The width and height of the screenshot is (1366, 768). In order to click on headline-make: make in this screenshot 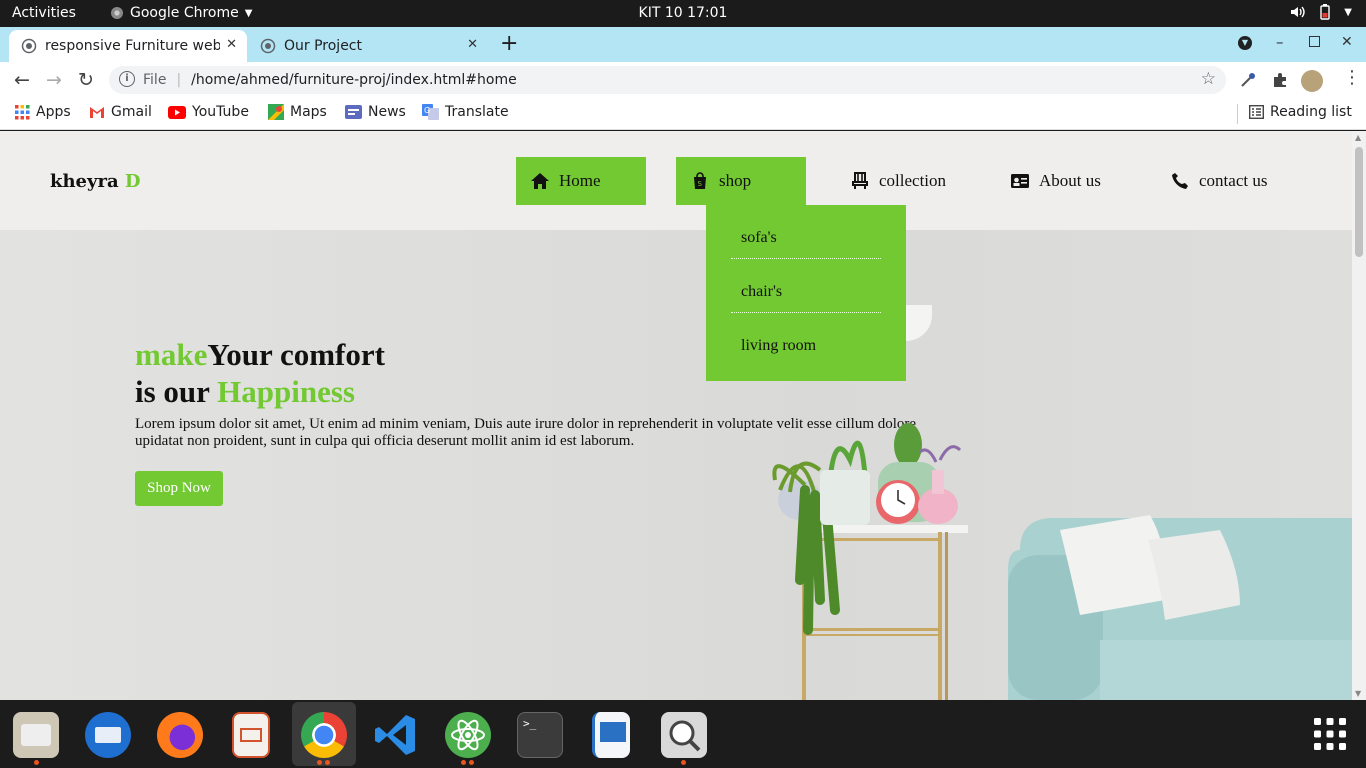, I will do `click(171, 354)`.